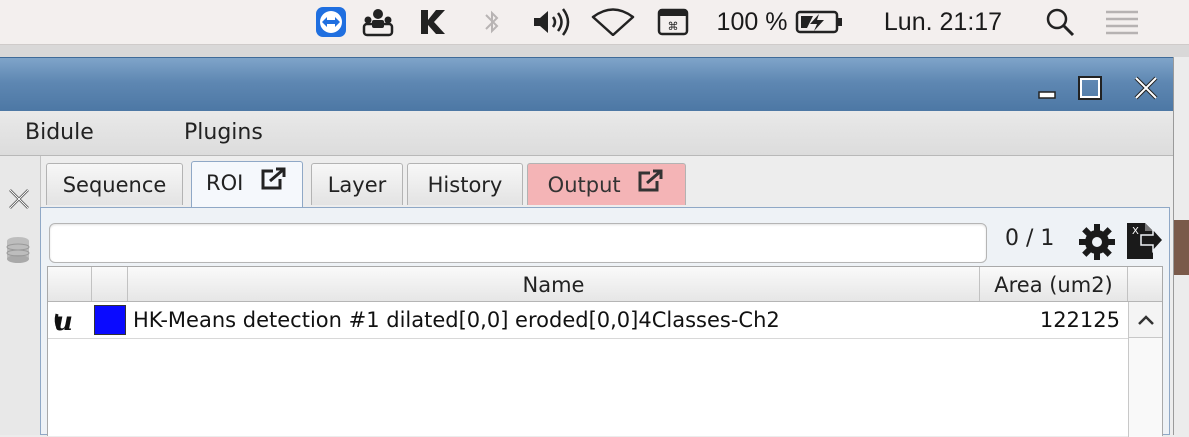 The width and height of the screenshot is (1189, 437). Describe the element at coordinates (1090, 88) in the screenshot. I see `maximize-icon` at that location.